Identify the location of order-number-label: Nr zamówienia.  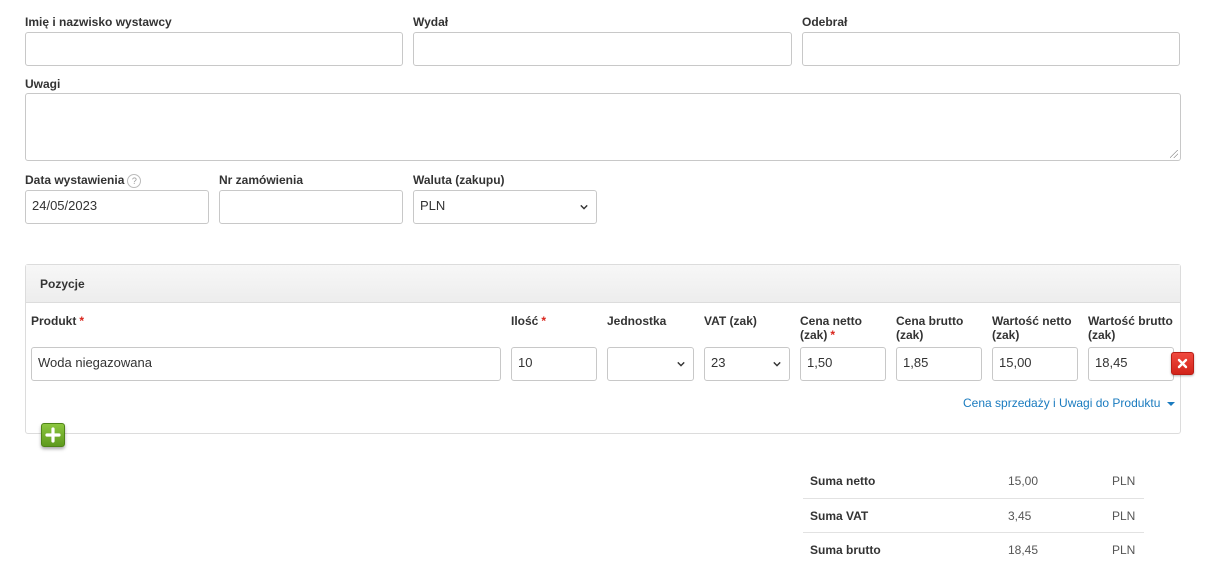
(261, 180).